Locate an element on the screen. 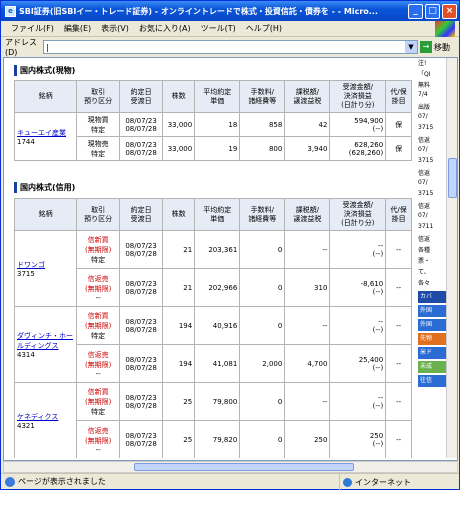 The image size is (460, 525). stock-code: 3715 is located at coordinates (26, 273).